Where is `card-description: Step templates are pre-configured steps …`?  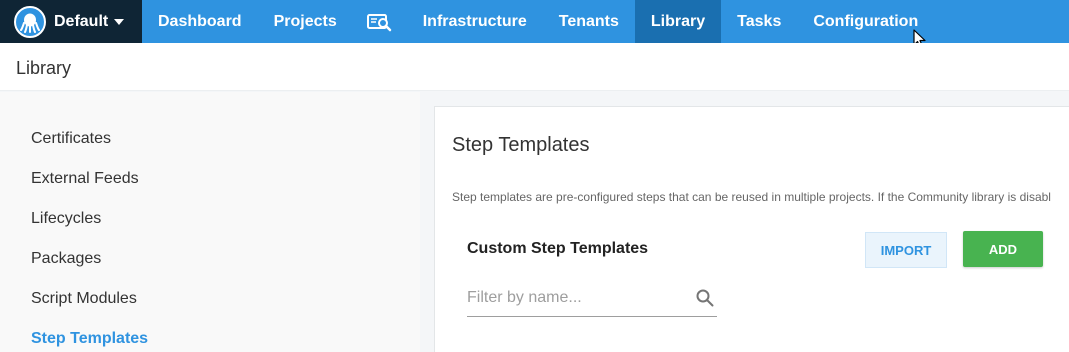 card-description: Step templates are pre-configured steps … is located at coordinates (751, 197).